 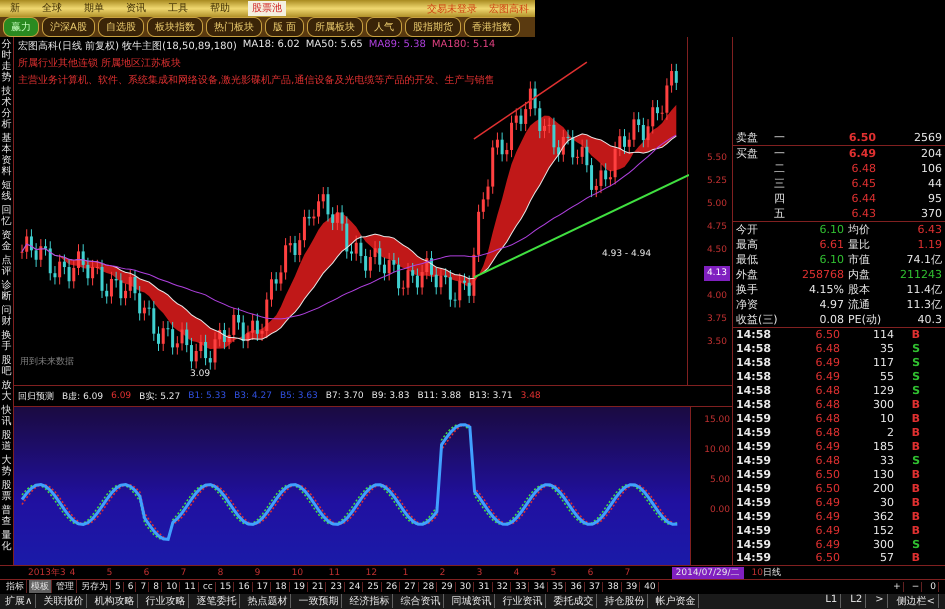 What do you see at coordinates (68, 27) in the screenshot?
I see `market-tab: 沪深A股` at bounding box center [68, 27].